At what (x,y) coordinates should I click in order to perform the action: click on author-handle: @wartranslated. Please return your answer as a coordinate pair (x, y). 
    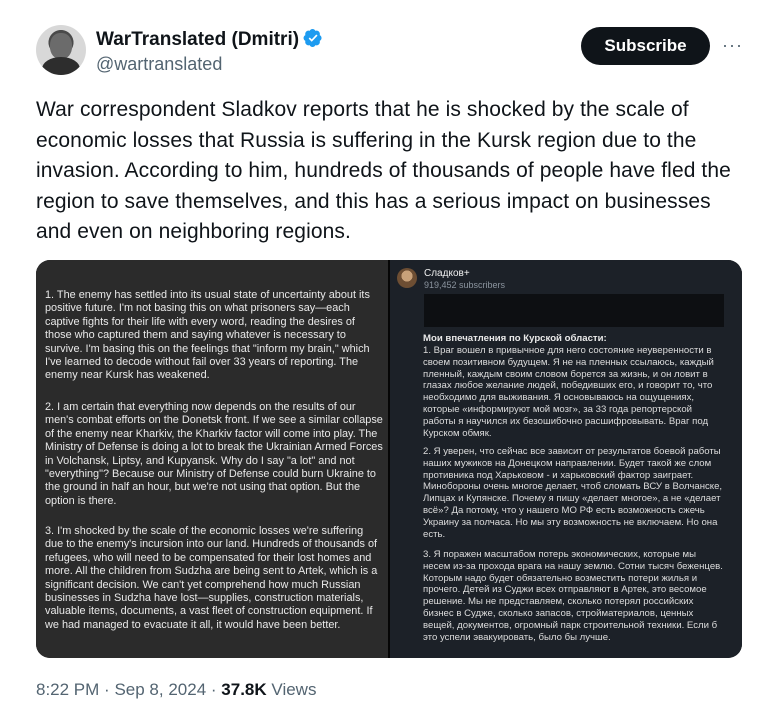
    Looking at the image, I should click on (159, 64).